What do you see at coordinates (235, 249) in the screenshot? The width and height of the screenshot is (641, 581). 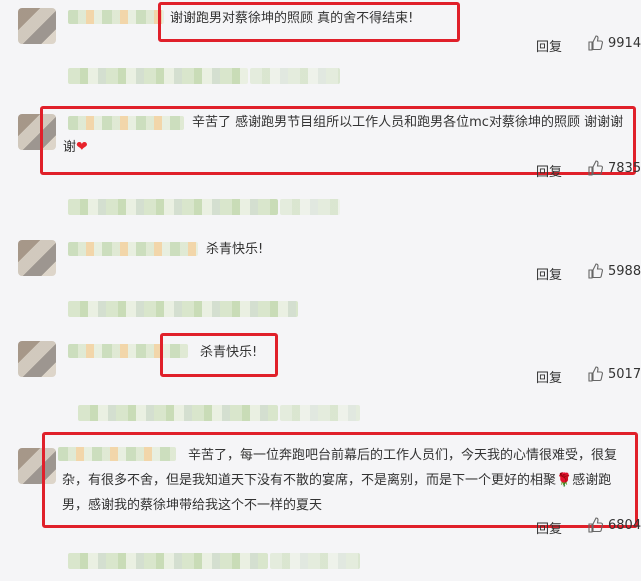 I see `comment-text: 杀青快乐!` at bounding box center [235, 249].